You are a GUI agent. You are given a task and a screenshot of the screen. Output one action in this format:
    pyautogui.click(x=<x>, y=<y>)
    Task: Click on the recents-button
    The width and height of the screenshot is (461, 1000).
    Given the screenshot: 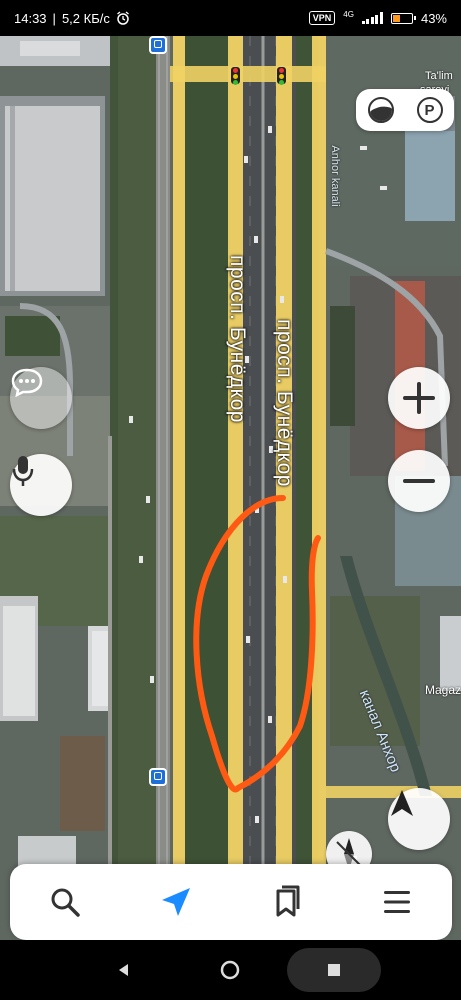 What is the action you would take?
    pyautogui.click(x=334, y=970)
    